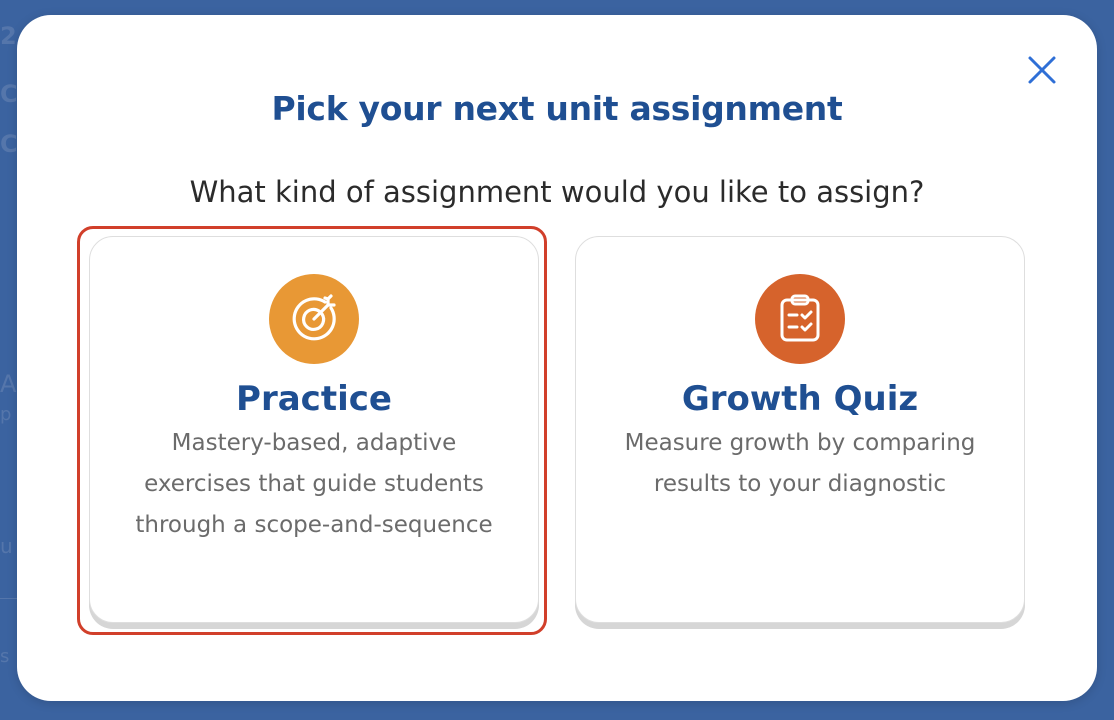 The width and height of the screenshot is (1114, 720). Describe the element at coordinates (314, 399) in the screenshot. I see `practice-title: Practice` at that location.